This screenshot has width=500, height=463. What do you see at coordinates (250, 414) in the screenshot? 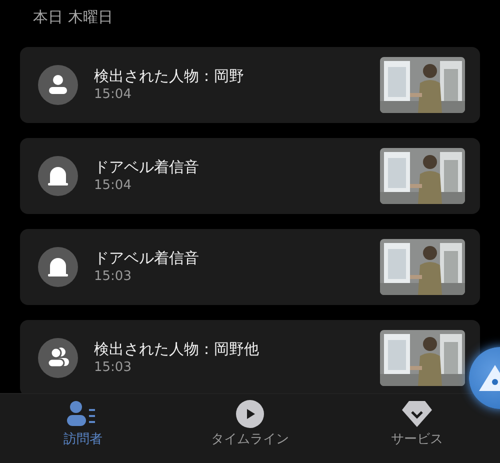
I see `play-icon` at bounding box center [250, 414].